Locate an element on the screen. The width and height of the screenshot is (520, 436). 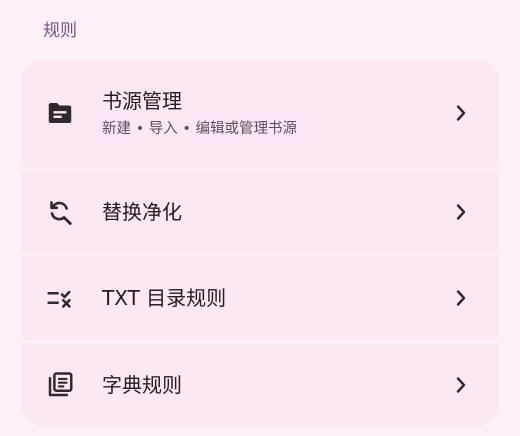
item-title: 替换净化 is located at coordinates (142, 211).